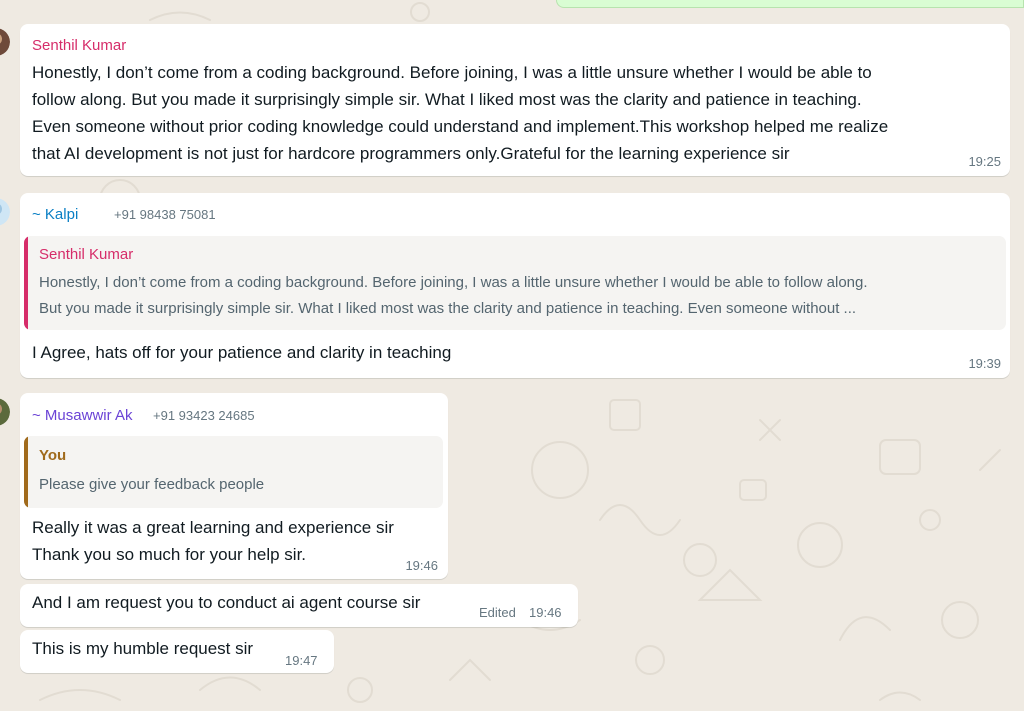  I want to click on message-time: 19:39, so click(984, 363).